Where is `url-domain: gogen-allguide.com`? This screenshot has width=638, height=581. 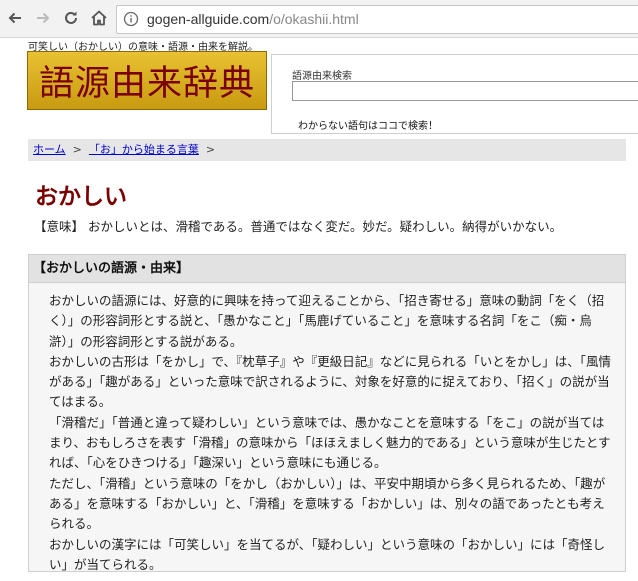 url-domain: gogen-allguide.com is located at coordinates (208, 19).